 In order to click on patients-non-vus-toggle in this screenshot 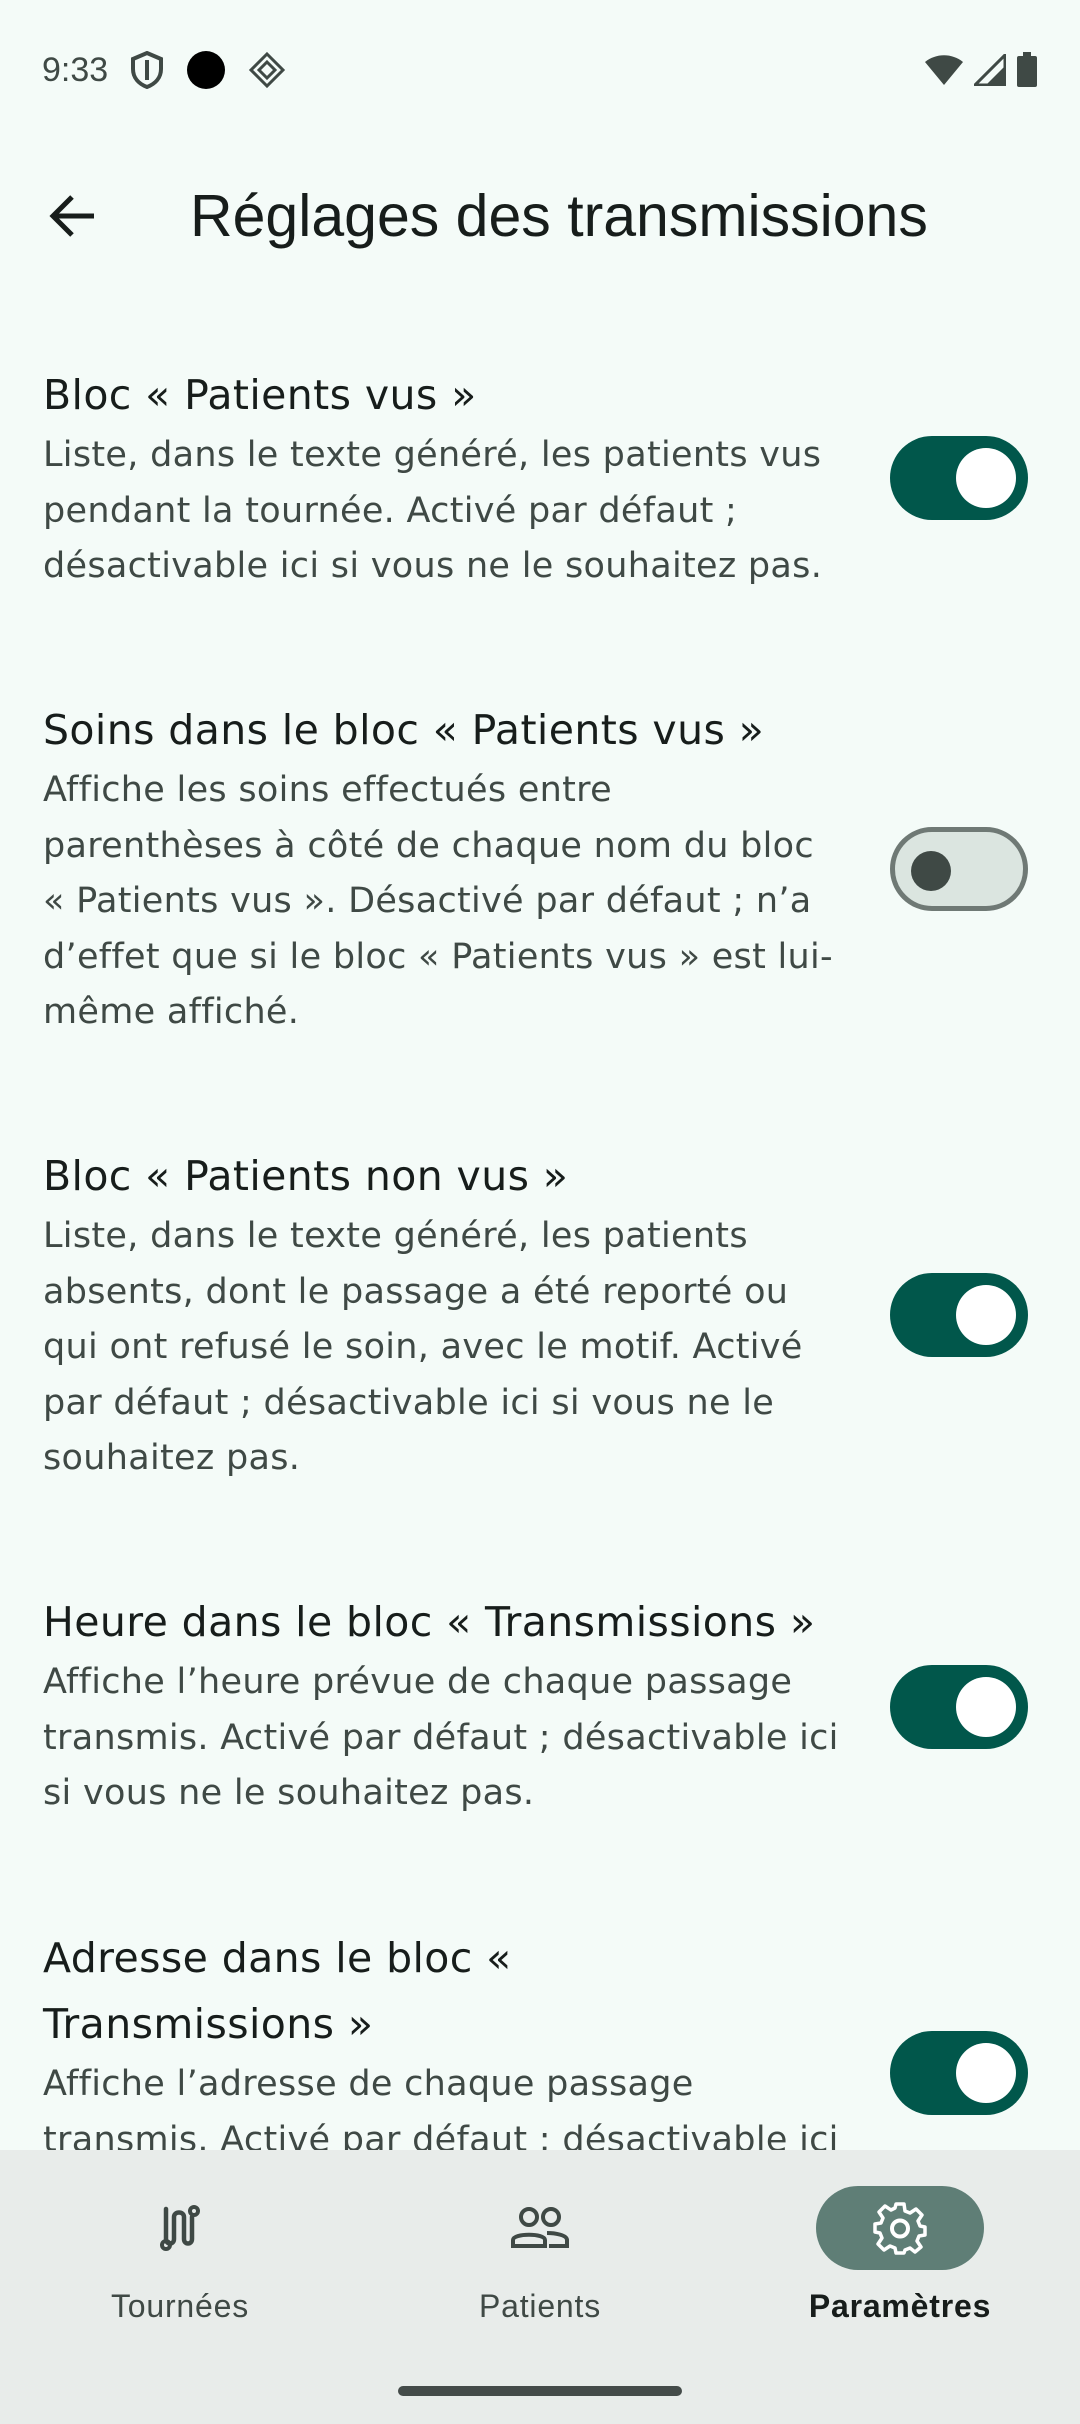, I will do `click(959, 1315)`.